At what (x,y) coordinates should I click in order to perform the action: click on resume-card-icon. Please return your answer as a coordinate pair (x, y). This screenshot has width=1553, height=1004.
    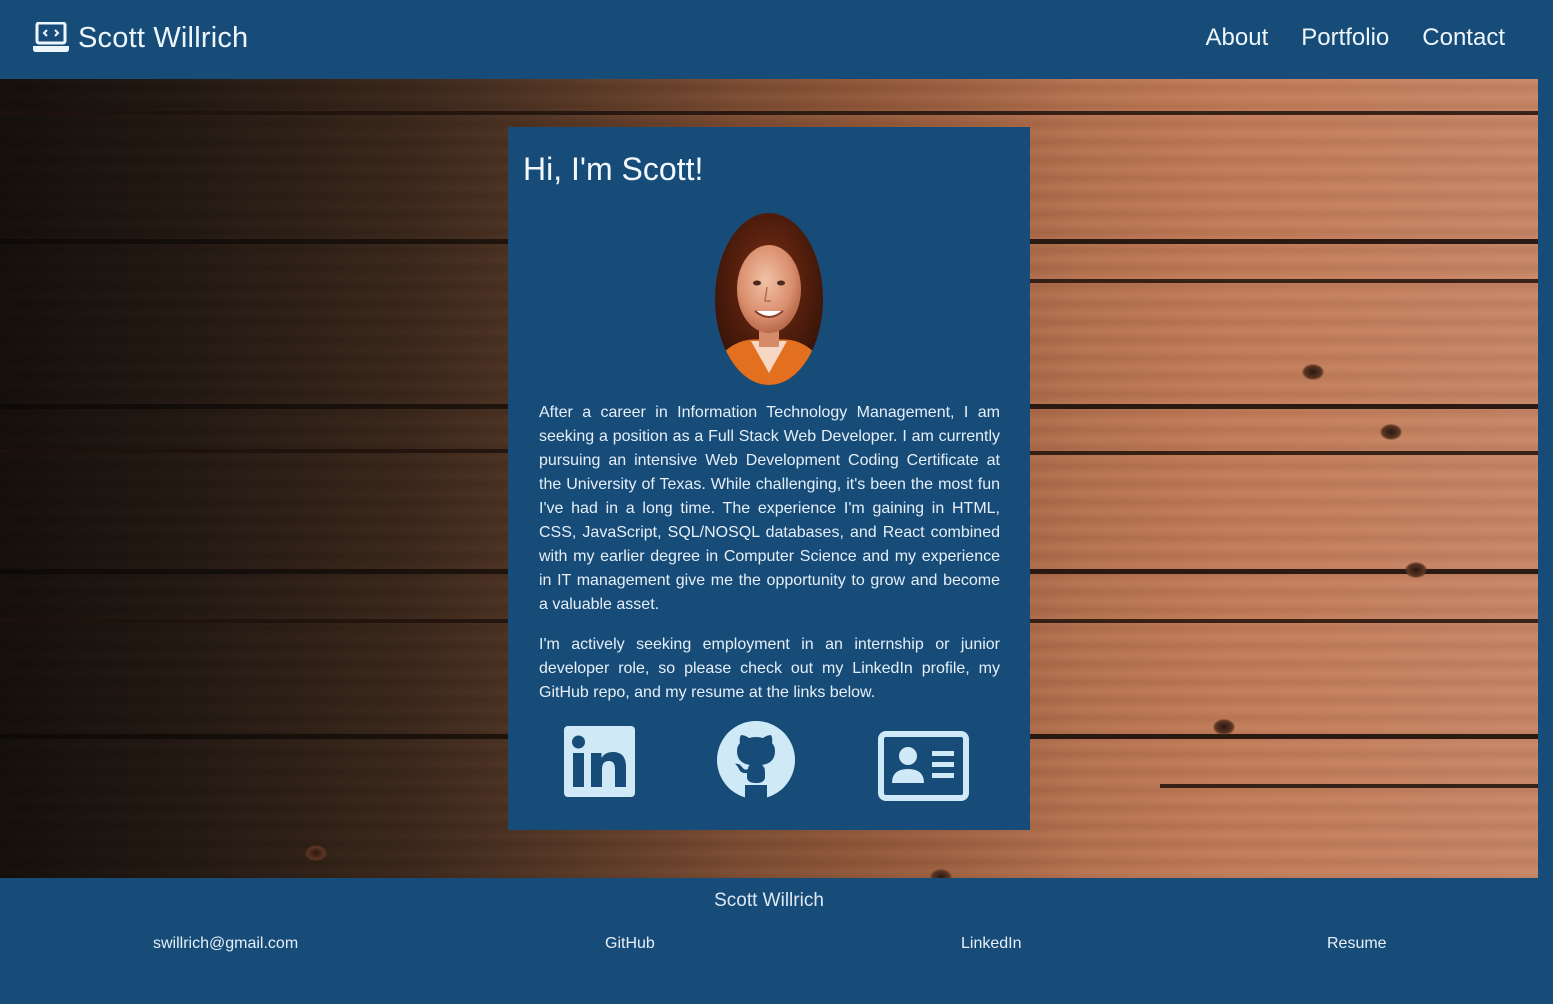
    Looking at the image, I should click on (923, 766).